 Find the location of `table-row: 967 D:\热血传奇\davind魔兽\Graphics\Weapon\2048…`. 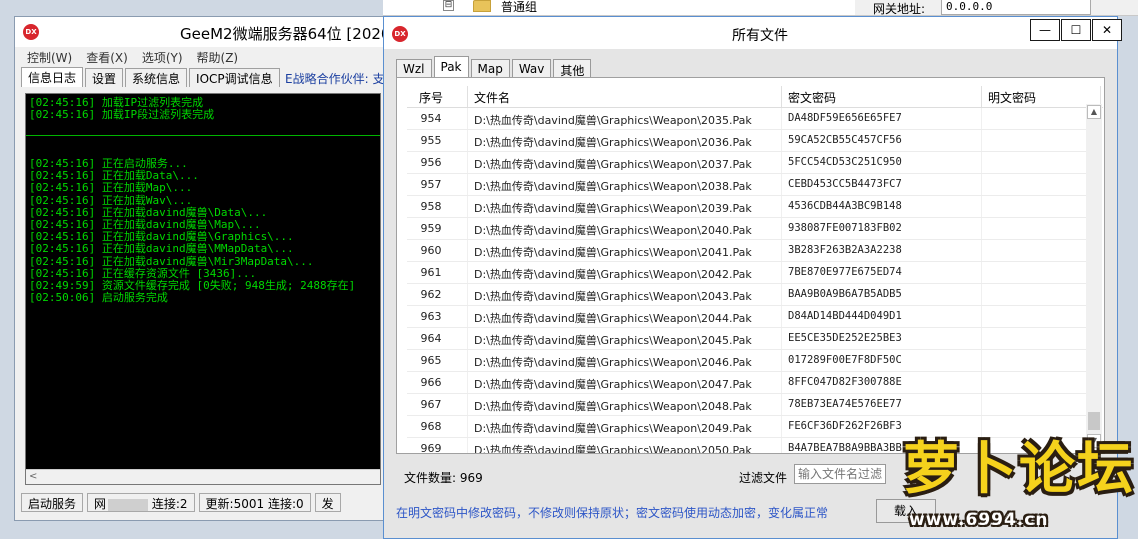

table-row: 967 D:\热血传奇\davind魔兽\Graphics\Weapon\2048… is located at coordinates (754, 405).